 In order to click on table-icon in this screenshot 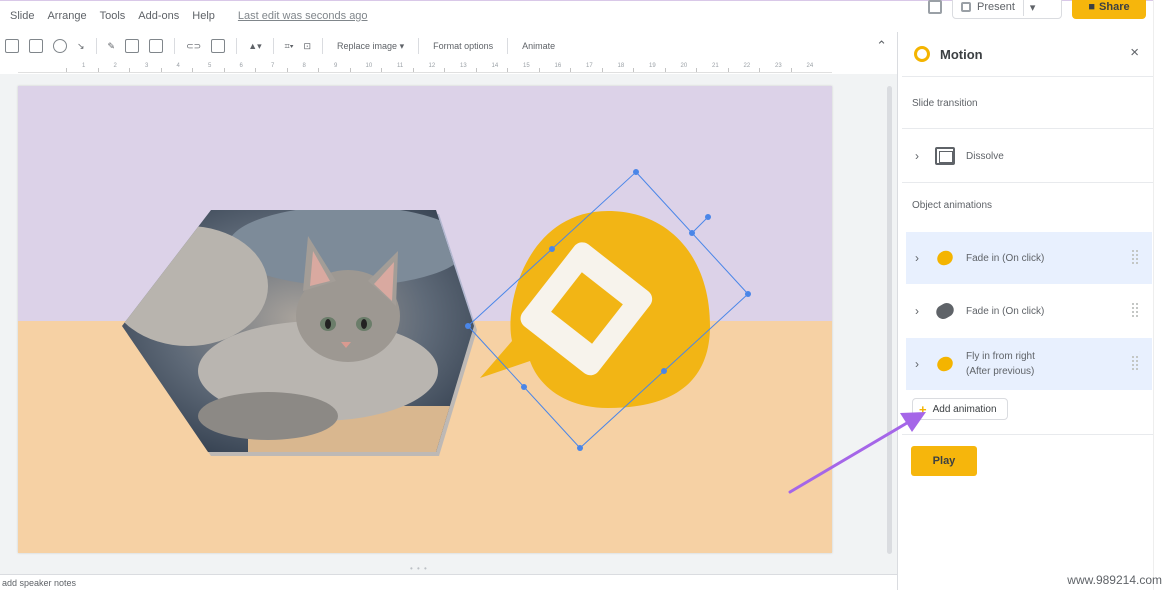, I will do `click(132, 46)`.